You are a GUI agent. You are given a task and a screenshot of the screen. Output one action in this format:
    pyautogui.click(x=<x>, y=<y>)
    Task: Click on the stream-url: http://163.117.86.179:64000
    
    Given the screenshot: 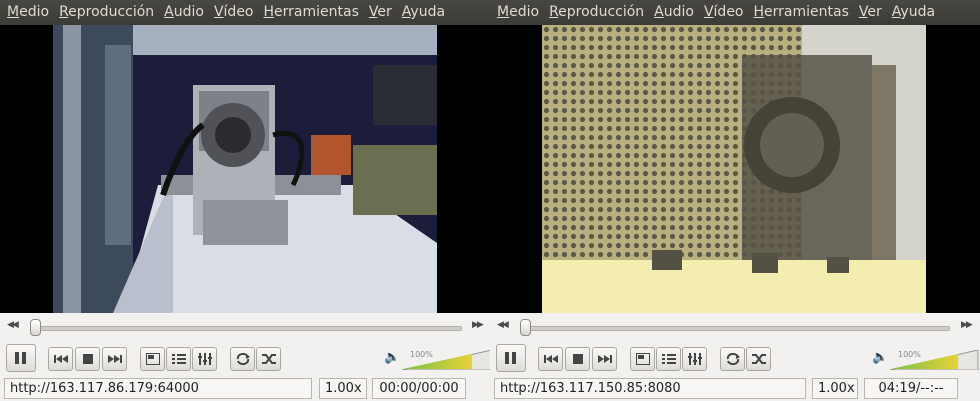 What is the action you would take?
    pyautogui.click(x=158, y=388)
    